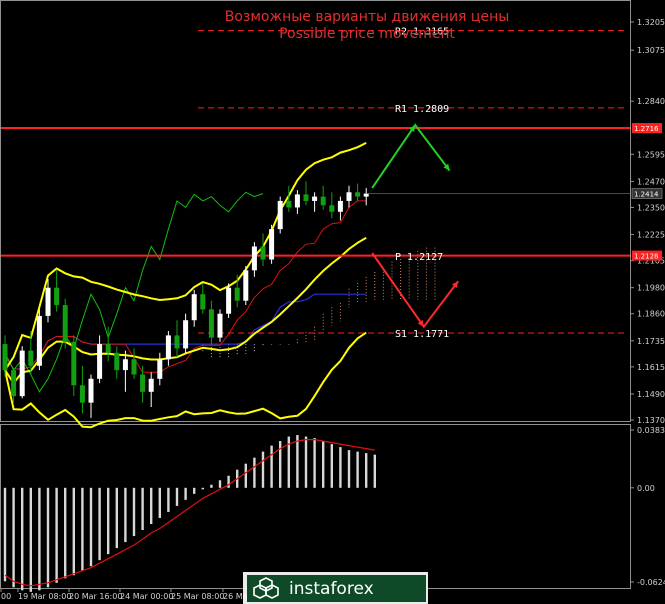 The image size is (665, 604). I want to click on y-axis-tick-label: 1.1370, so click(651, 420).